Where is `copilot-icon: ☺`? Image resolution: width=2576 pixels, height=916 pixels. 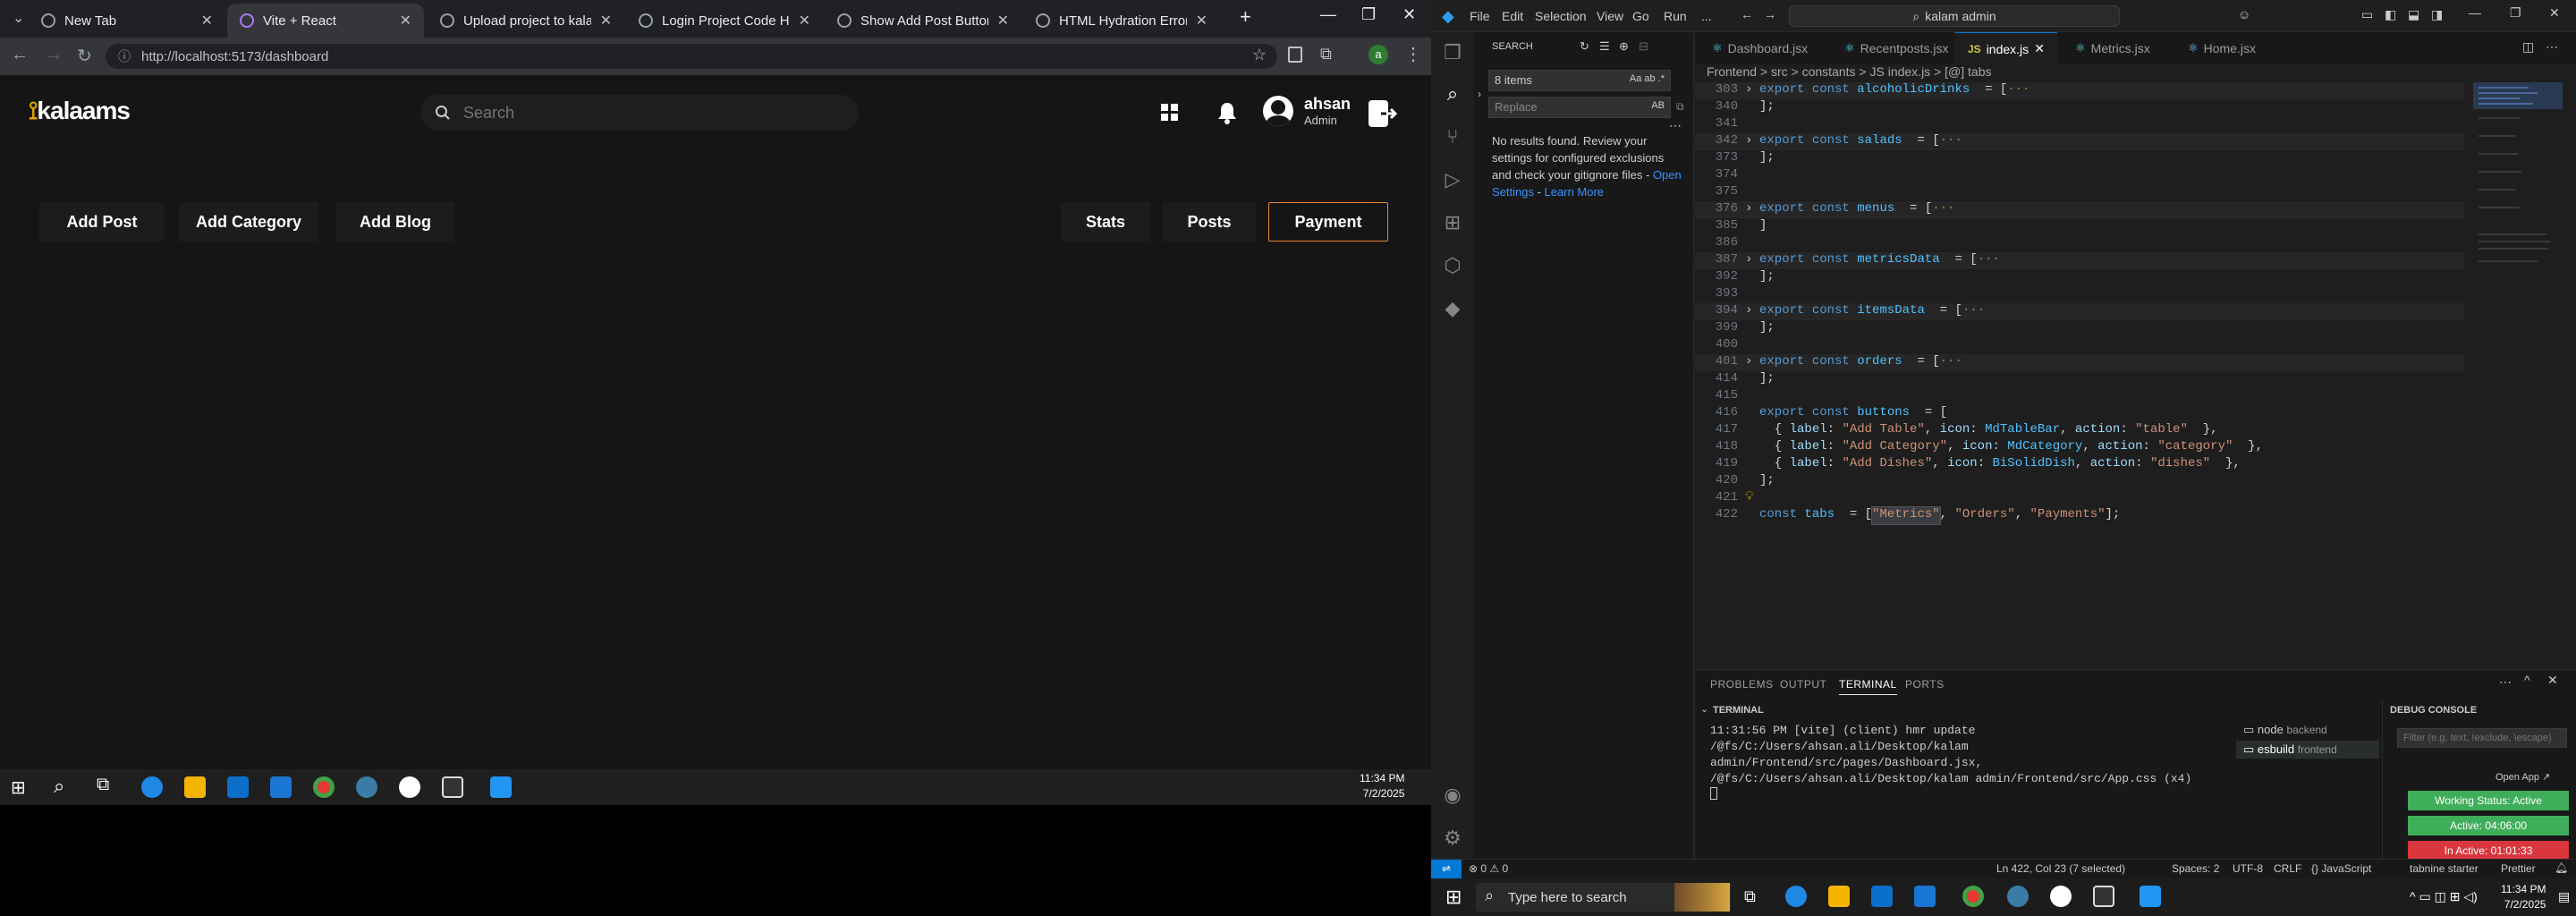 copilot-icon: ☺ is located at coordinates (2244, 14).